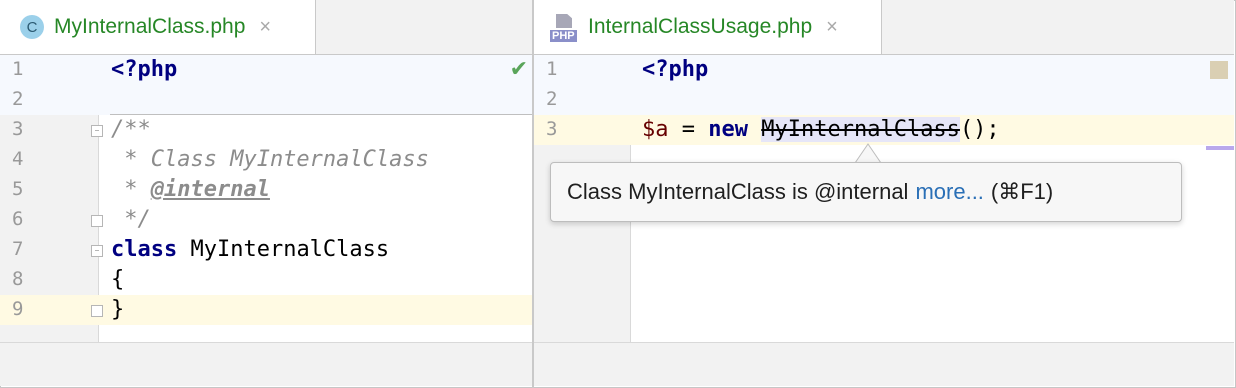  I want to click on shortcut-hint: (⌘F1), so click(1022, 191).